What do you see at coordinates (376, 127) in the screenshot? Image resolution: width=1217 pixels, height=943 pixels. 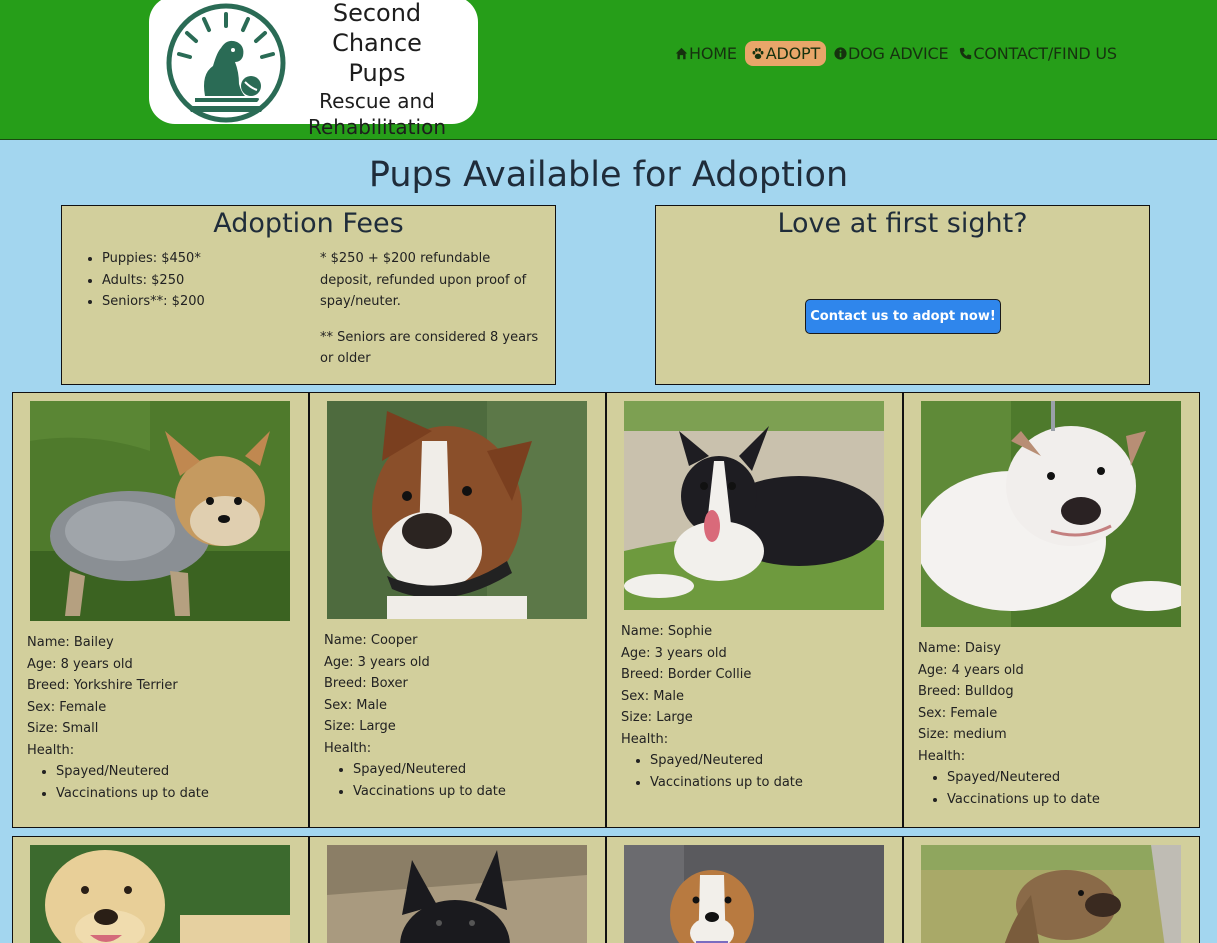 I see `logo-line-4: Rehabilitation` at bounding box center [376, 127].